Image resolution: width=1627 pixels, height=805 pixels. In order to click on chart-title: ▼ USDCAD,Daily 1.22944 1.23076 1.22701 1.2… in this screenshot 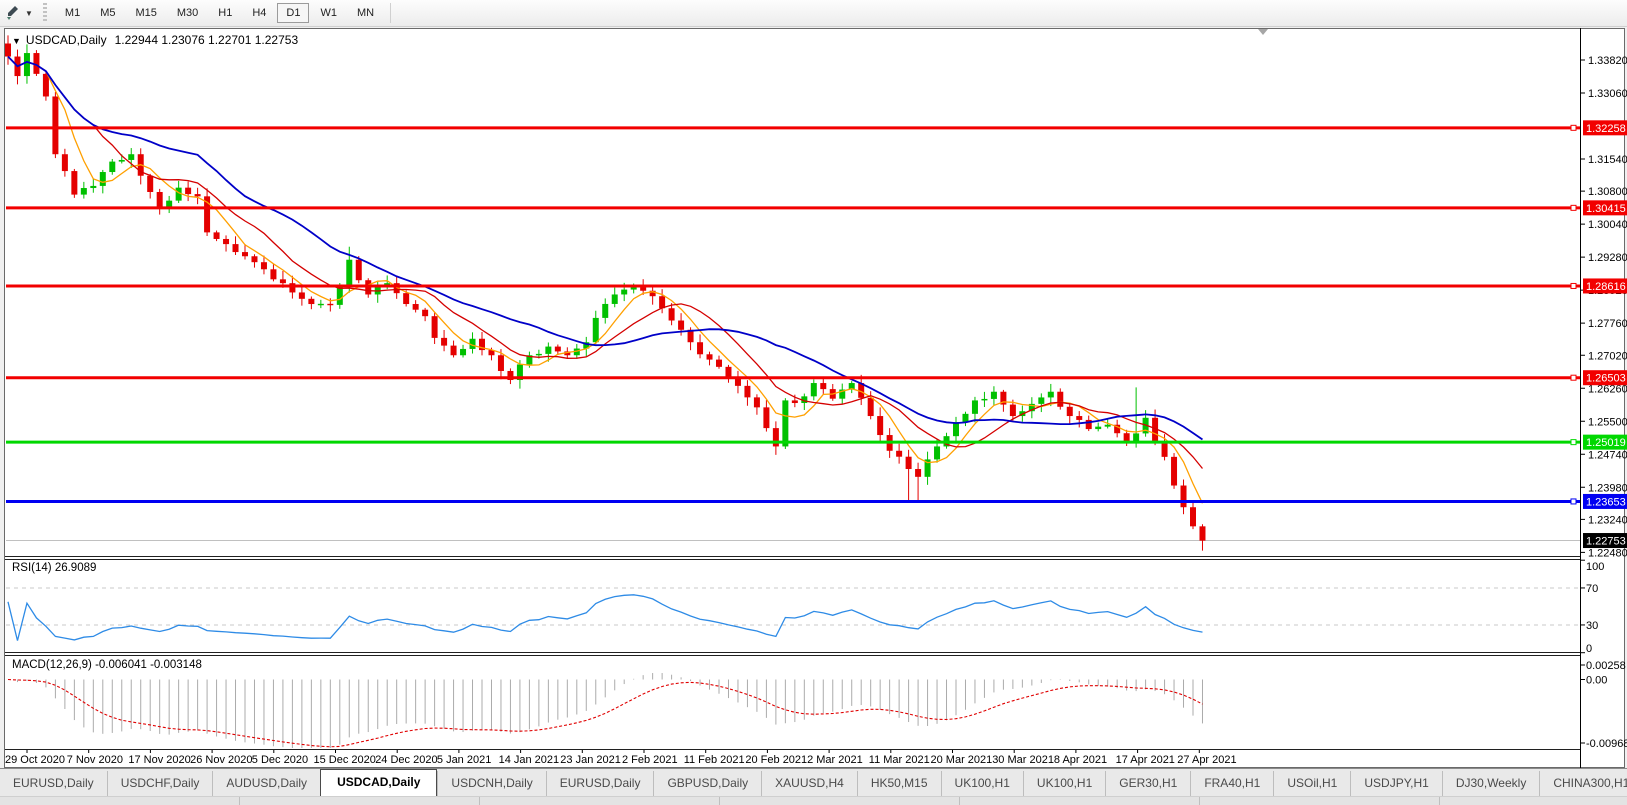, I will do `click(155, 40)`.